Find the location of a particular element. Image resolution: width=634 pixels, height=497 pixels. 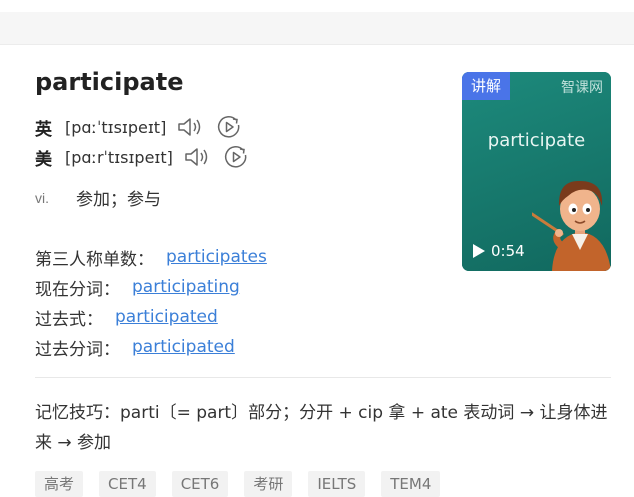

play-icon is located at coordinates (479, 251).